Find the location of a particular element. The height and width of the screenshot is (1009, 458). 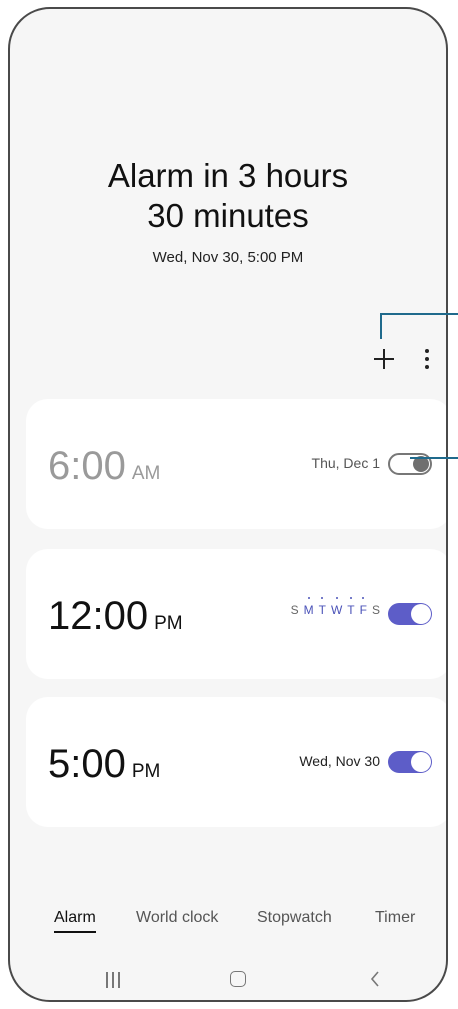

next-alarm-datetime: Wed, Nov 30, 5:00 PM is located at coordinates (228, 257).